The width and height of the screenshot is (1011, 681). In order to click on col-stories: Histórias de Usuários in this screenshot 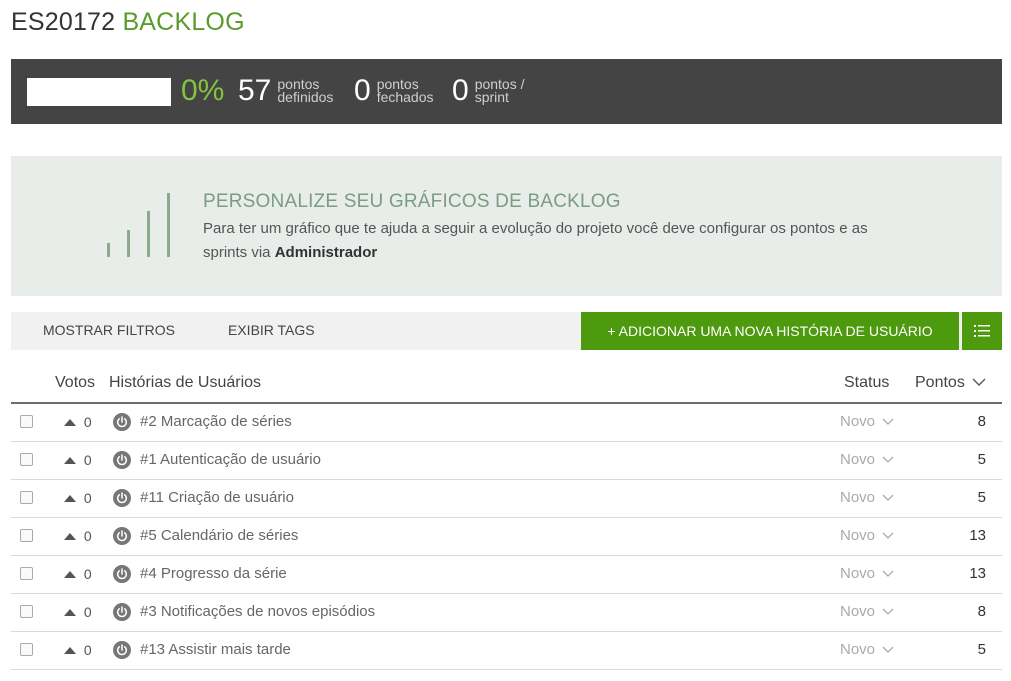, I will do `click(185, 382)`.